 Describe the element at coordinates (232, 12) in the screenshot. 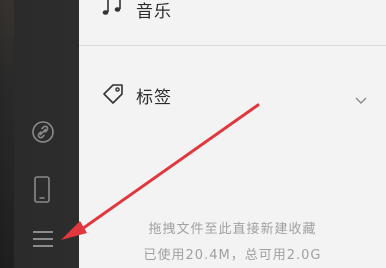

I see `panel-item-music: 音乐` at that location.